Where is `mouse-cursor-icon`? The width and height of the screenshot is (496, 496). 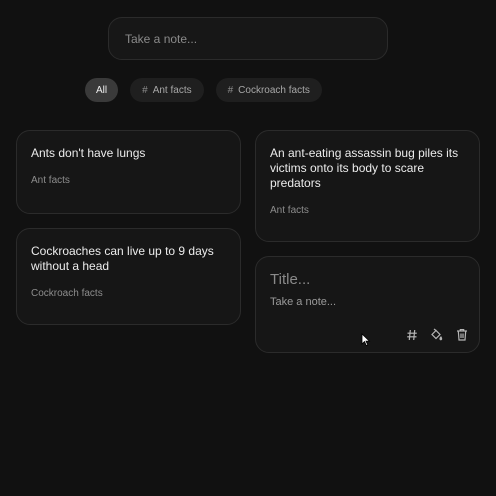 mouse-cursor-icon is located at coordinates (366, 340).